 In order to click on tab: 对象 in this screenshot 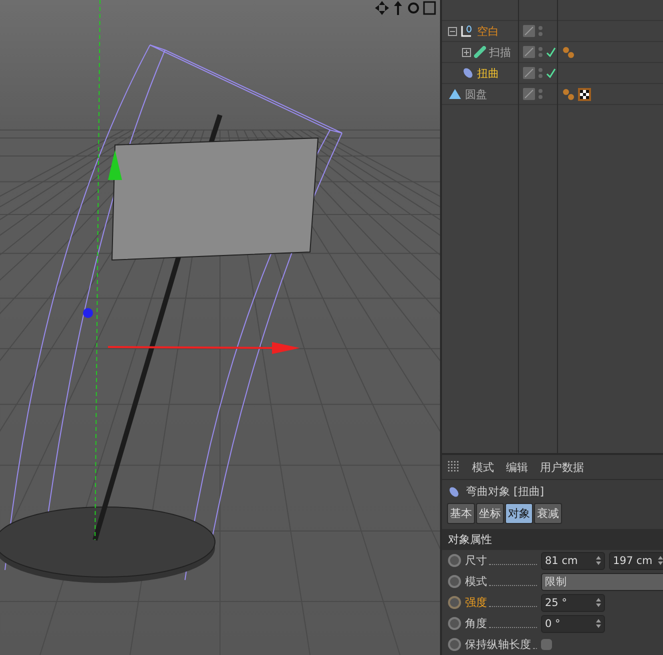, I will do `click(519, 513)`.